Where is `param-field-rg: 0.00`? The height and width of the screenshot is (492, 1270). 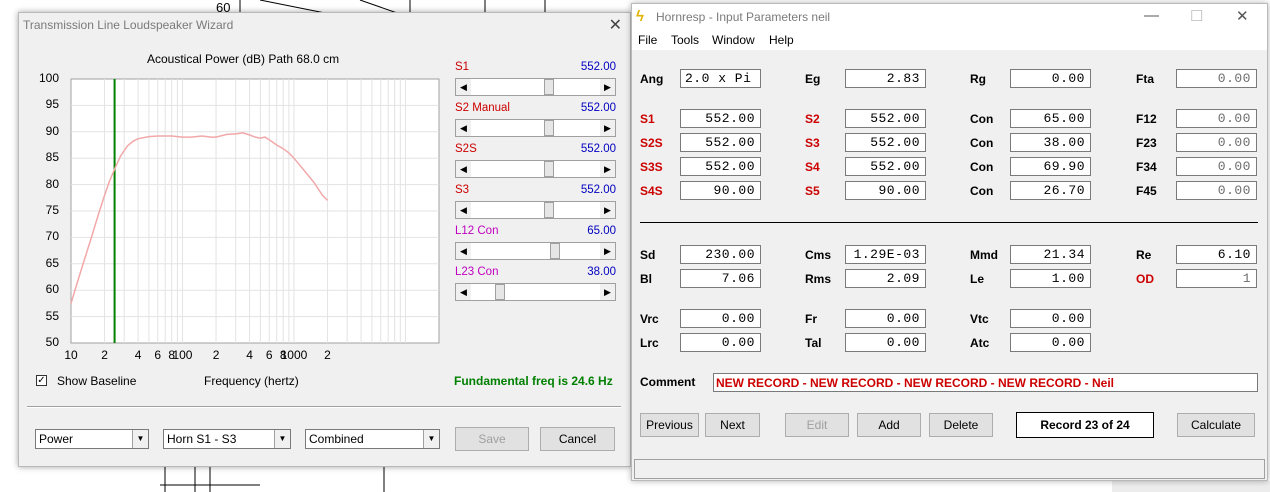 param-field-rg: 0.00 is located at coordinates (1050, 78).